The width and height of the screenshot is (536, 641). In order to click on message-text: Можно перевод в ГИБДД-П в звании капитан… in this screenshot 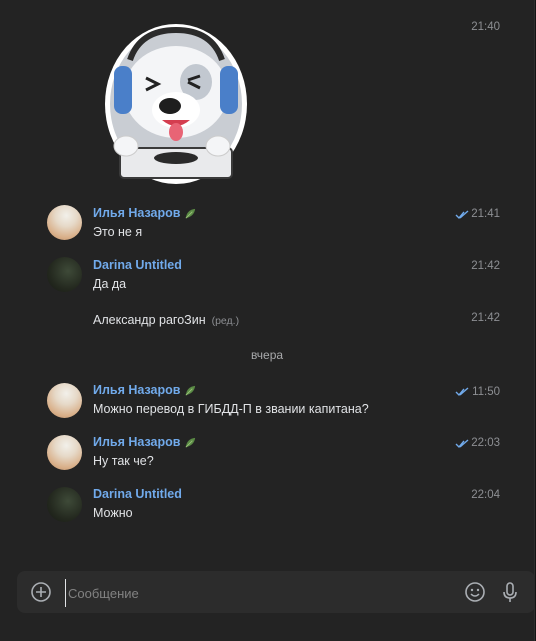, I will do `click(231, 409)`.